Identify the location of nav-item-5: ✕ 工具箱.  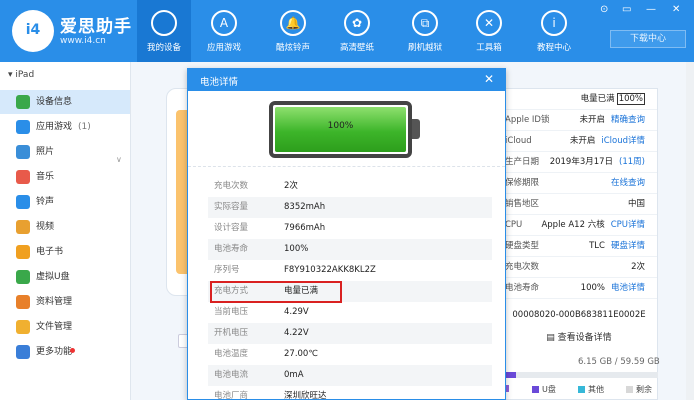
(489, 31).